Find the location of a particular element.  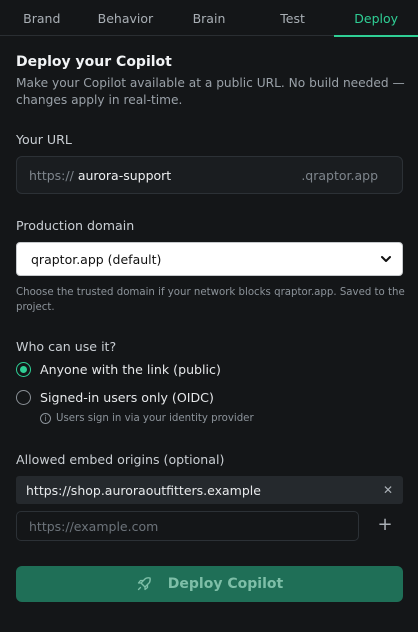

embed-origin-input is located at coordinates (187, 526).